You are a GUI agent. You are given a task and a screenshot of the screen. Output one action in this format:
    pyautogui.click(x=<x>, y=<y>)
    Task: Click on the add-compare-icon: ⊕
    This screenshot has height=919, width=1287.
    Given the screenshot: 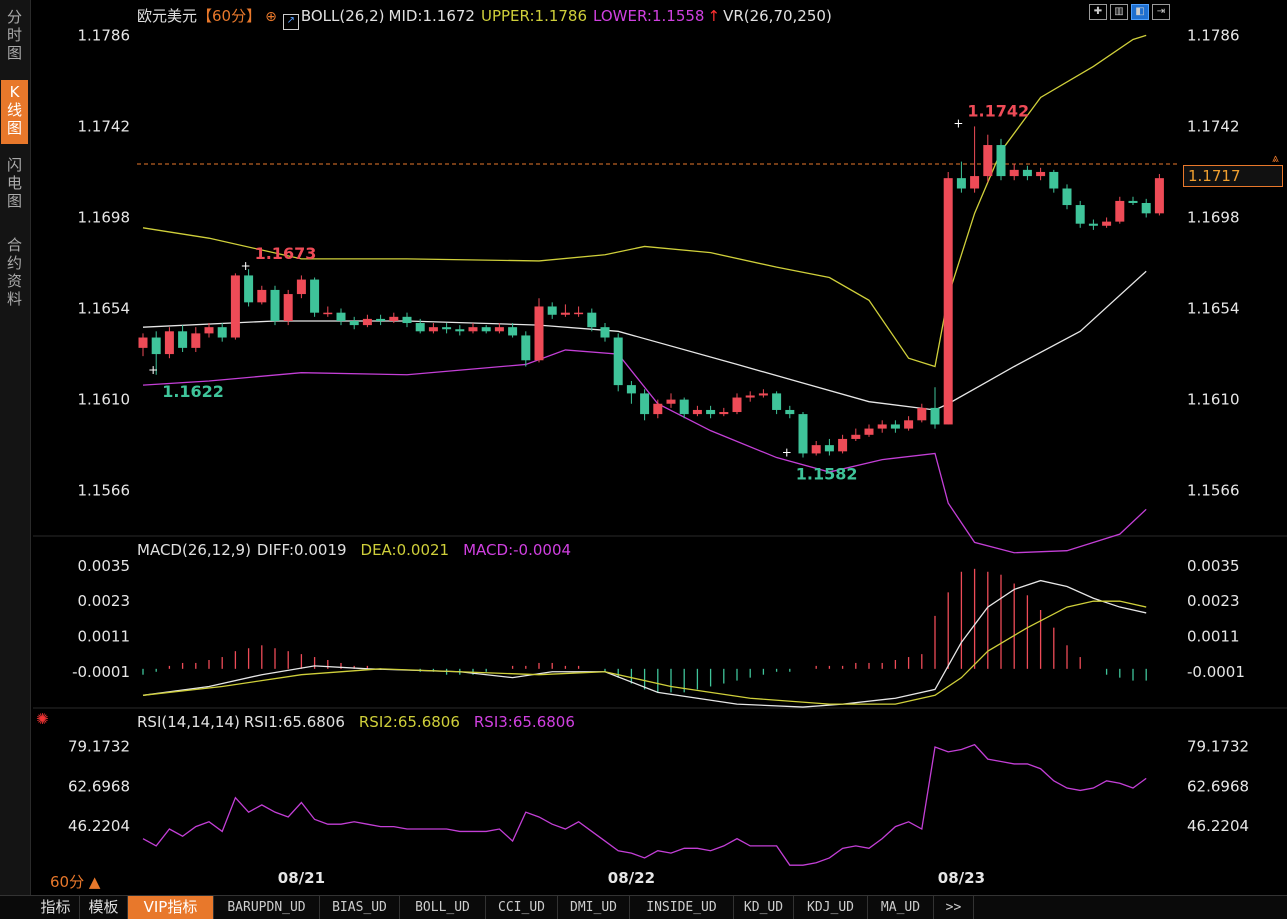 What is the action you would take?
    pyautogui.click(x=271, y=17)
    